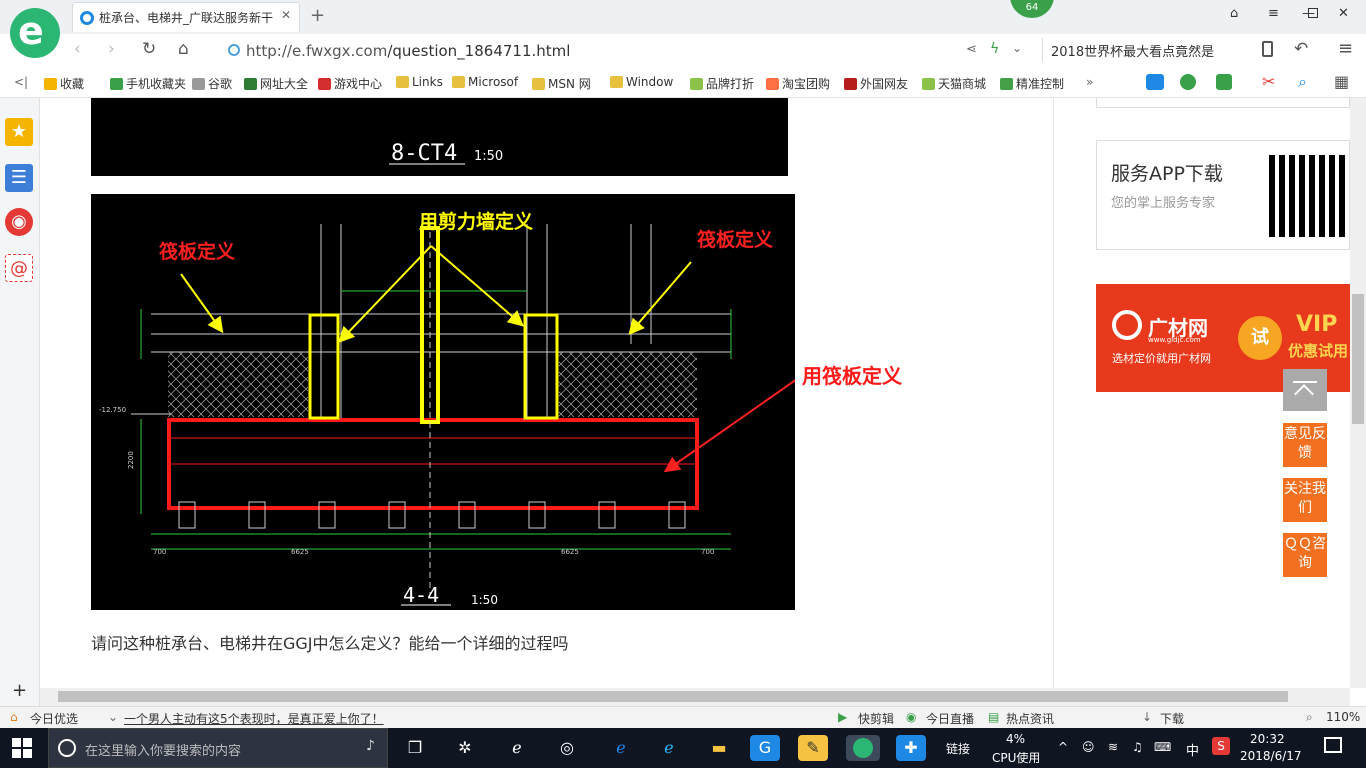  Describe the element at coordinates (719, 748) in the screenshot. I see `file-explorer-icon: ▬` at that location.